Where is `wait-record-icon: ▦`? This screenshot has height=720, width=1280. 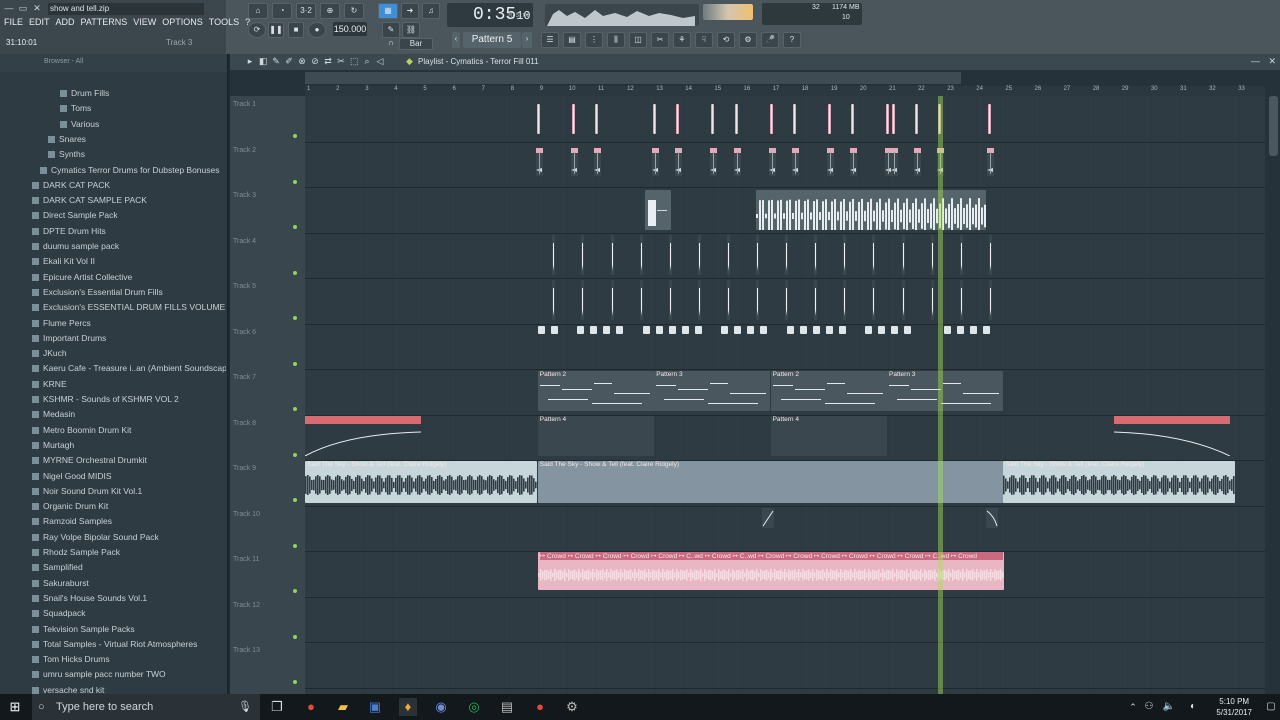
wait-record-icon: ▦ is located at coordinates (388, 11).